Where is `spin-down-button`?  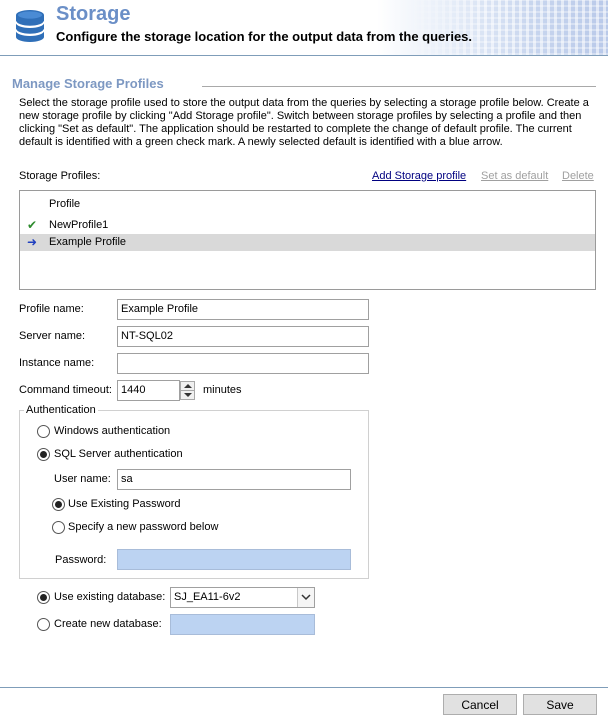
spin-down-button is located at coordinates (187, 395).